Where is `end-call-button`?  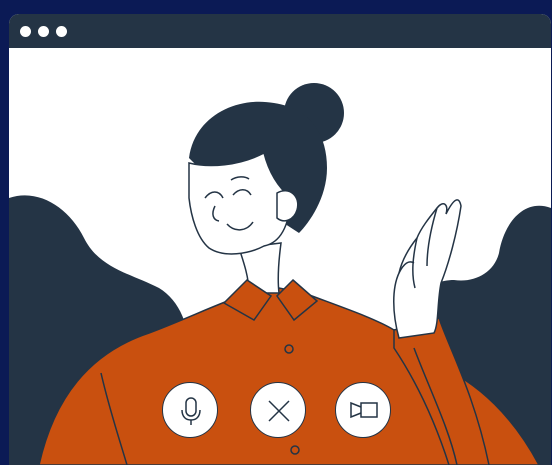
end-call-button is located at coordinates (278, 410).